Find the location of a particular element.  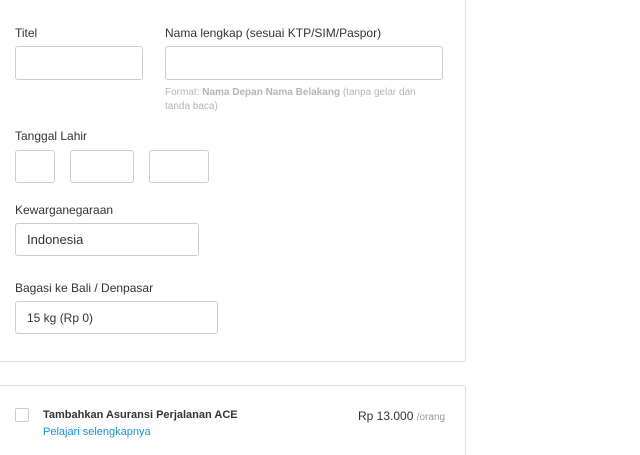

fullname-label: Nama lengkap (sesuai KTP/SIM/Paspor) is located at coordinates (273, 33).